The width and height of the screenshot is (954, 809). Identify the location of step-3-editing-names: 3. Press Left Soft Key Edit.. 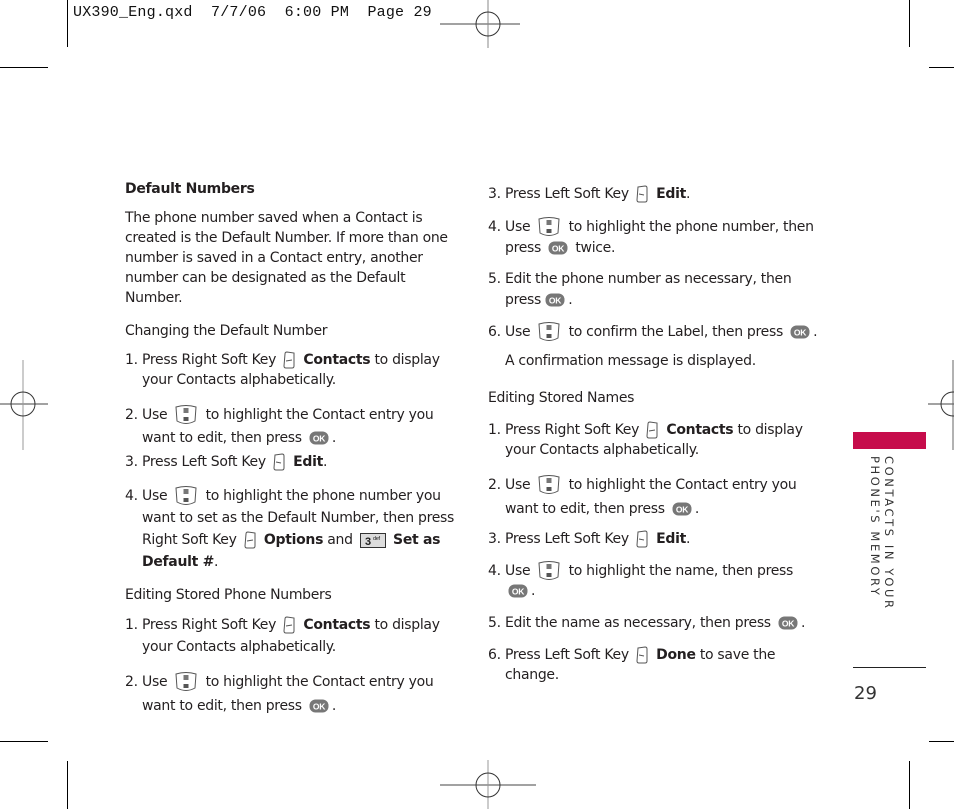
(589, 539).